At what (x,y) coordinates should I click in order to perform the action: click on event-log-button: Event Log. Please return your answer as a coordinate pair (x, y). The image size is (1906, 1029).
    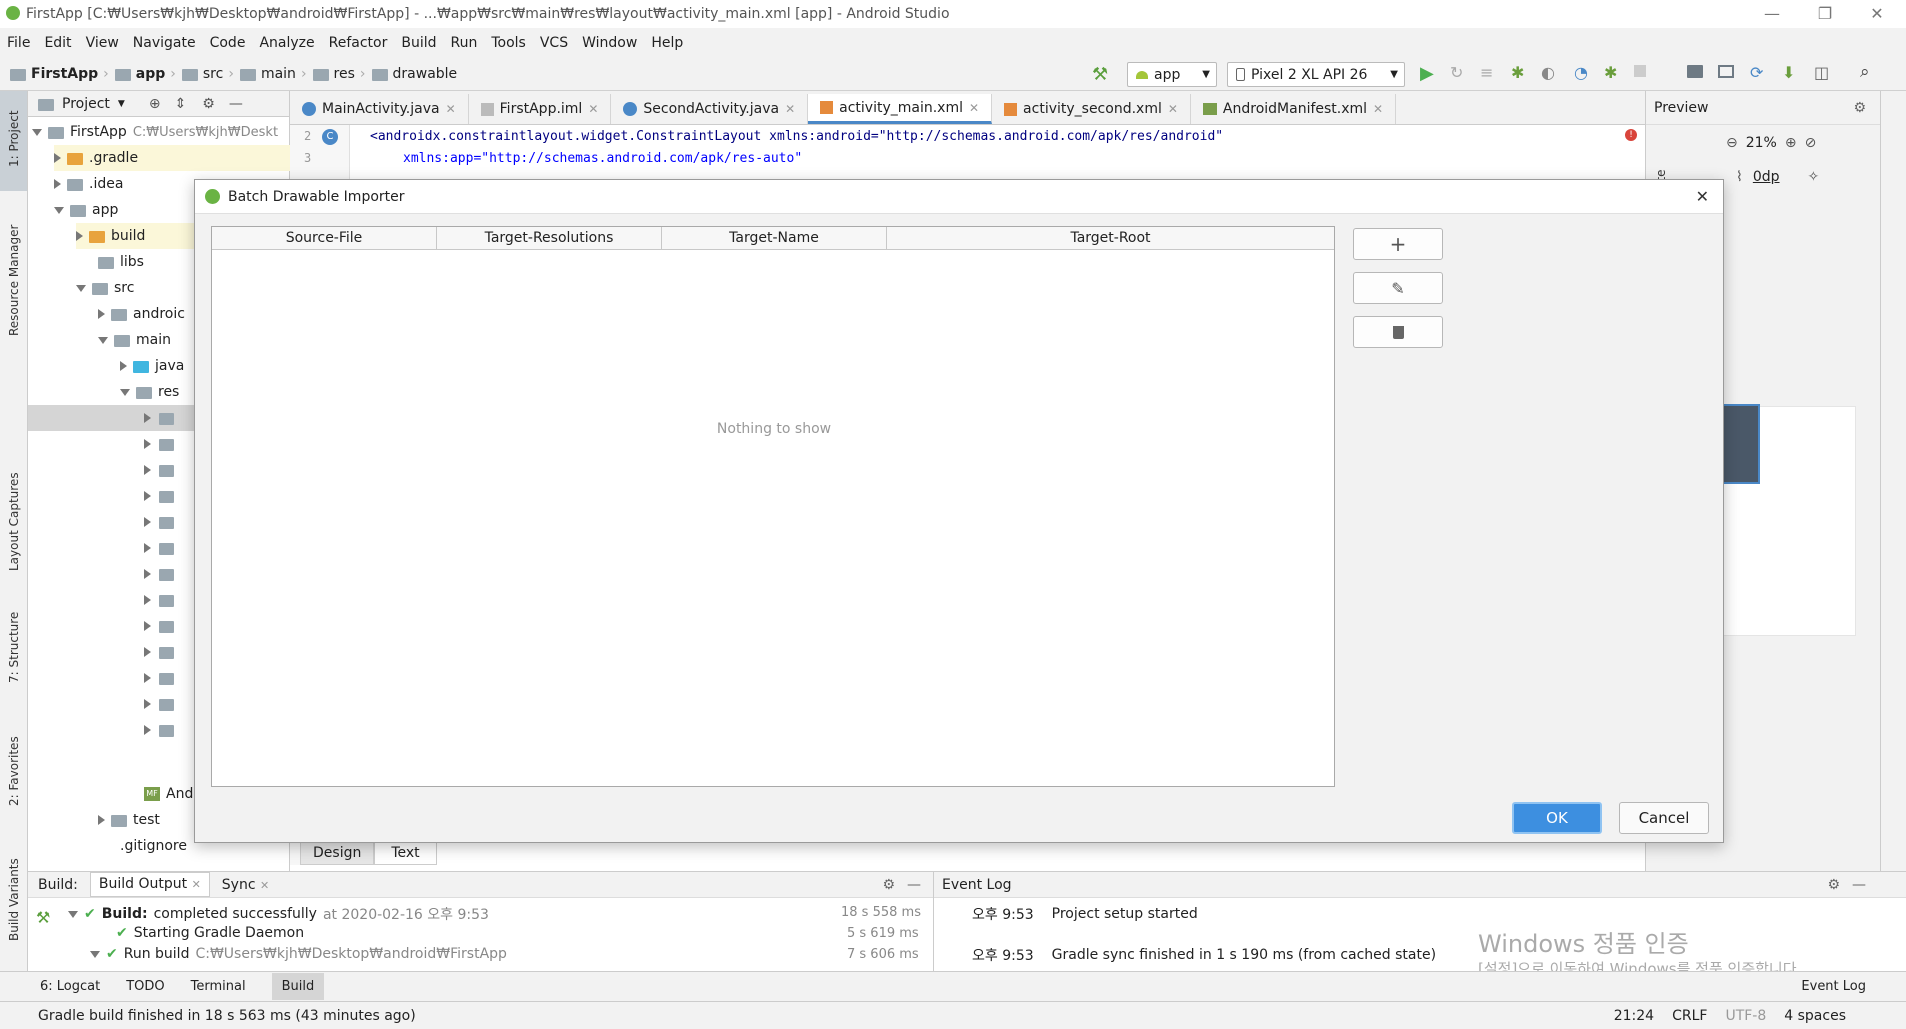
    Looking at the image, I should click on (1833, 986).